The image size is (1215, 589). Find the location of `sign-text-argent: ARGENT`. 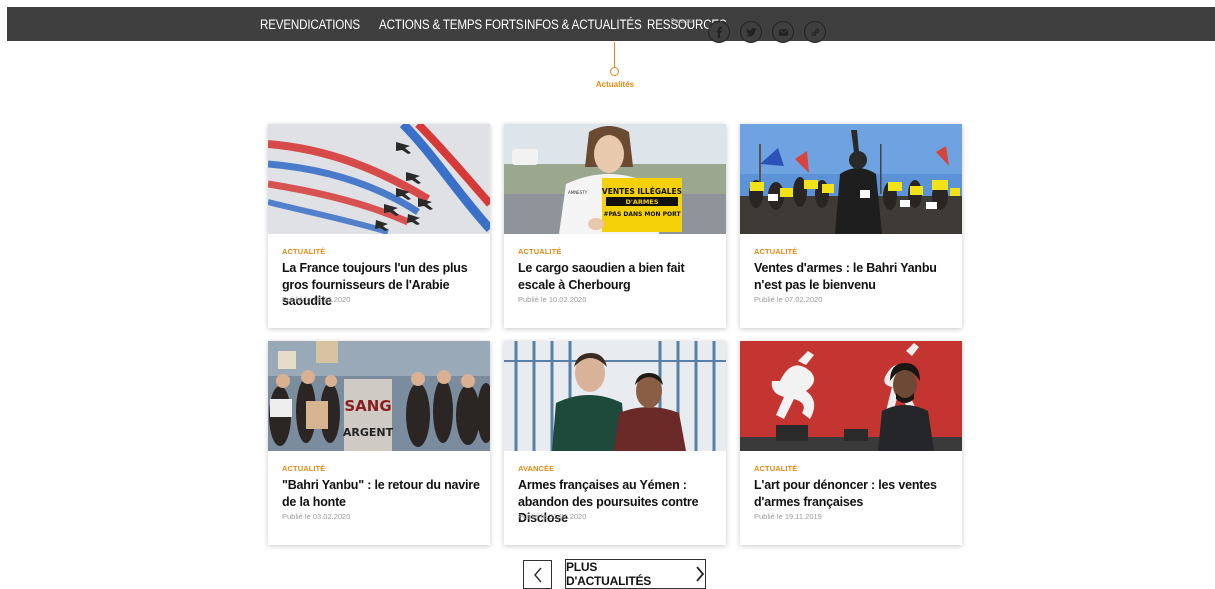

sign-text-argent: ARGENT is located at coordinates (368, 432).